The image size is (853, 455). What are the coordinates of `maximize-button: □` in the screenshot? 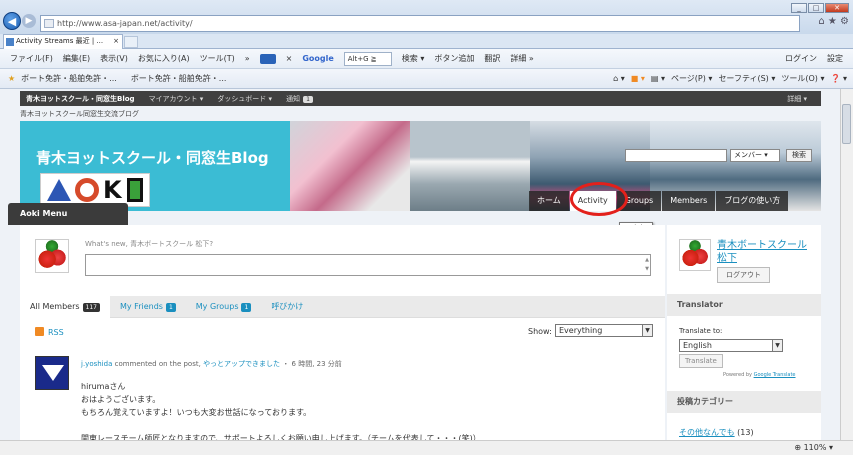 It's located at (816, 8).